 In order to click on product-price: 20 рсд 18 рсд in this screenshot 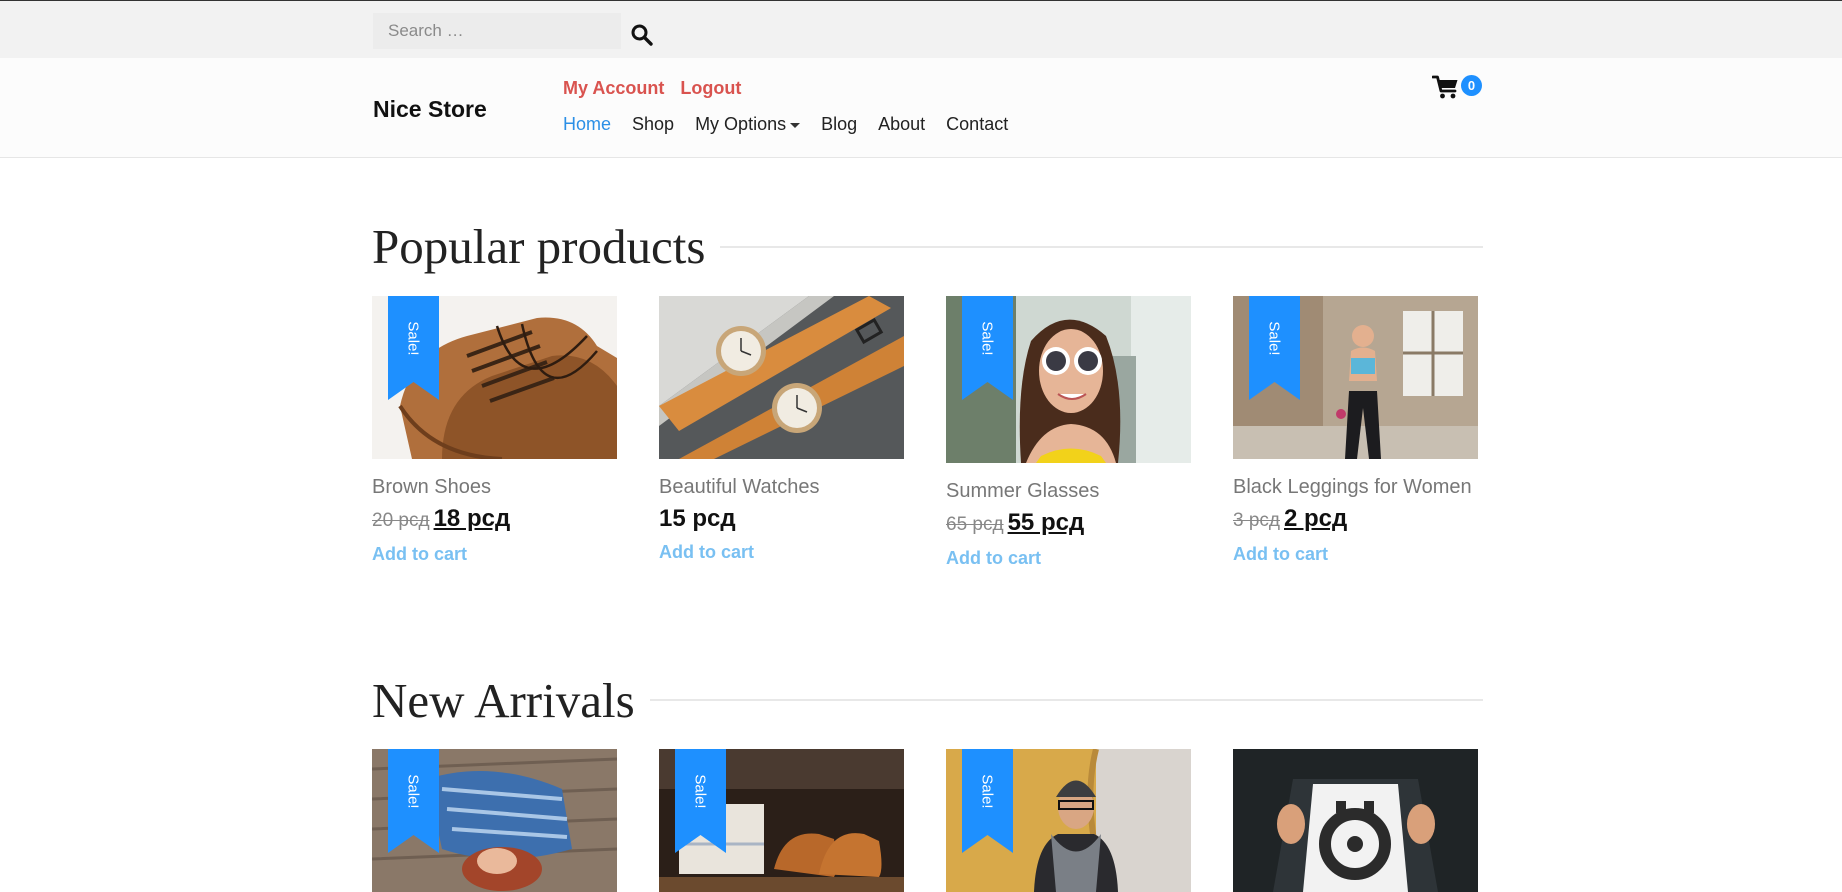, I will do `click(494, 520)`.